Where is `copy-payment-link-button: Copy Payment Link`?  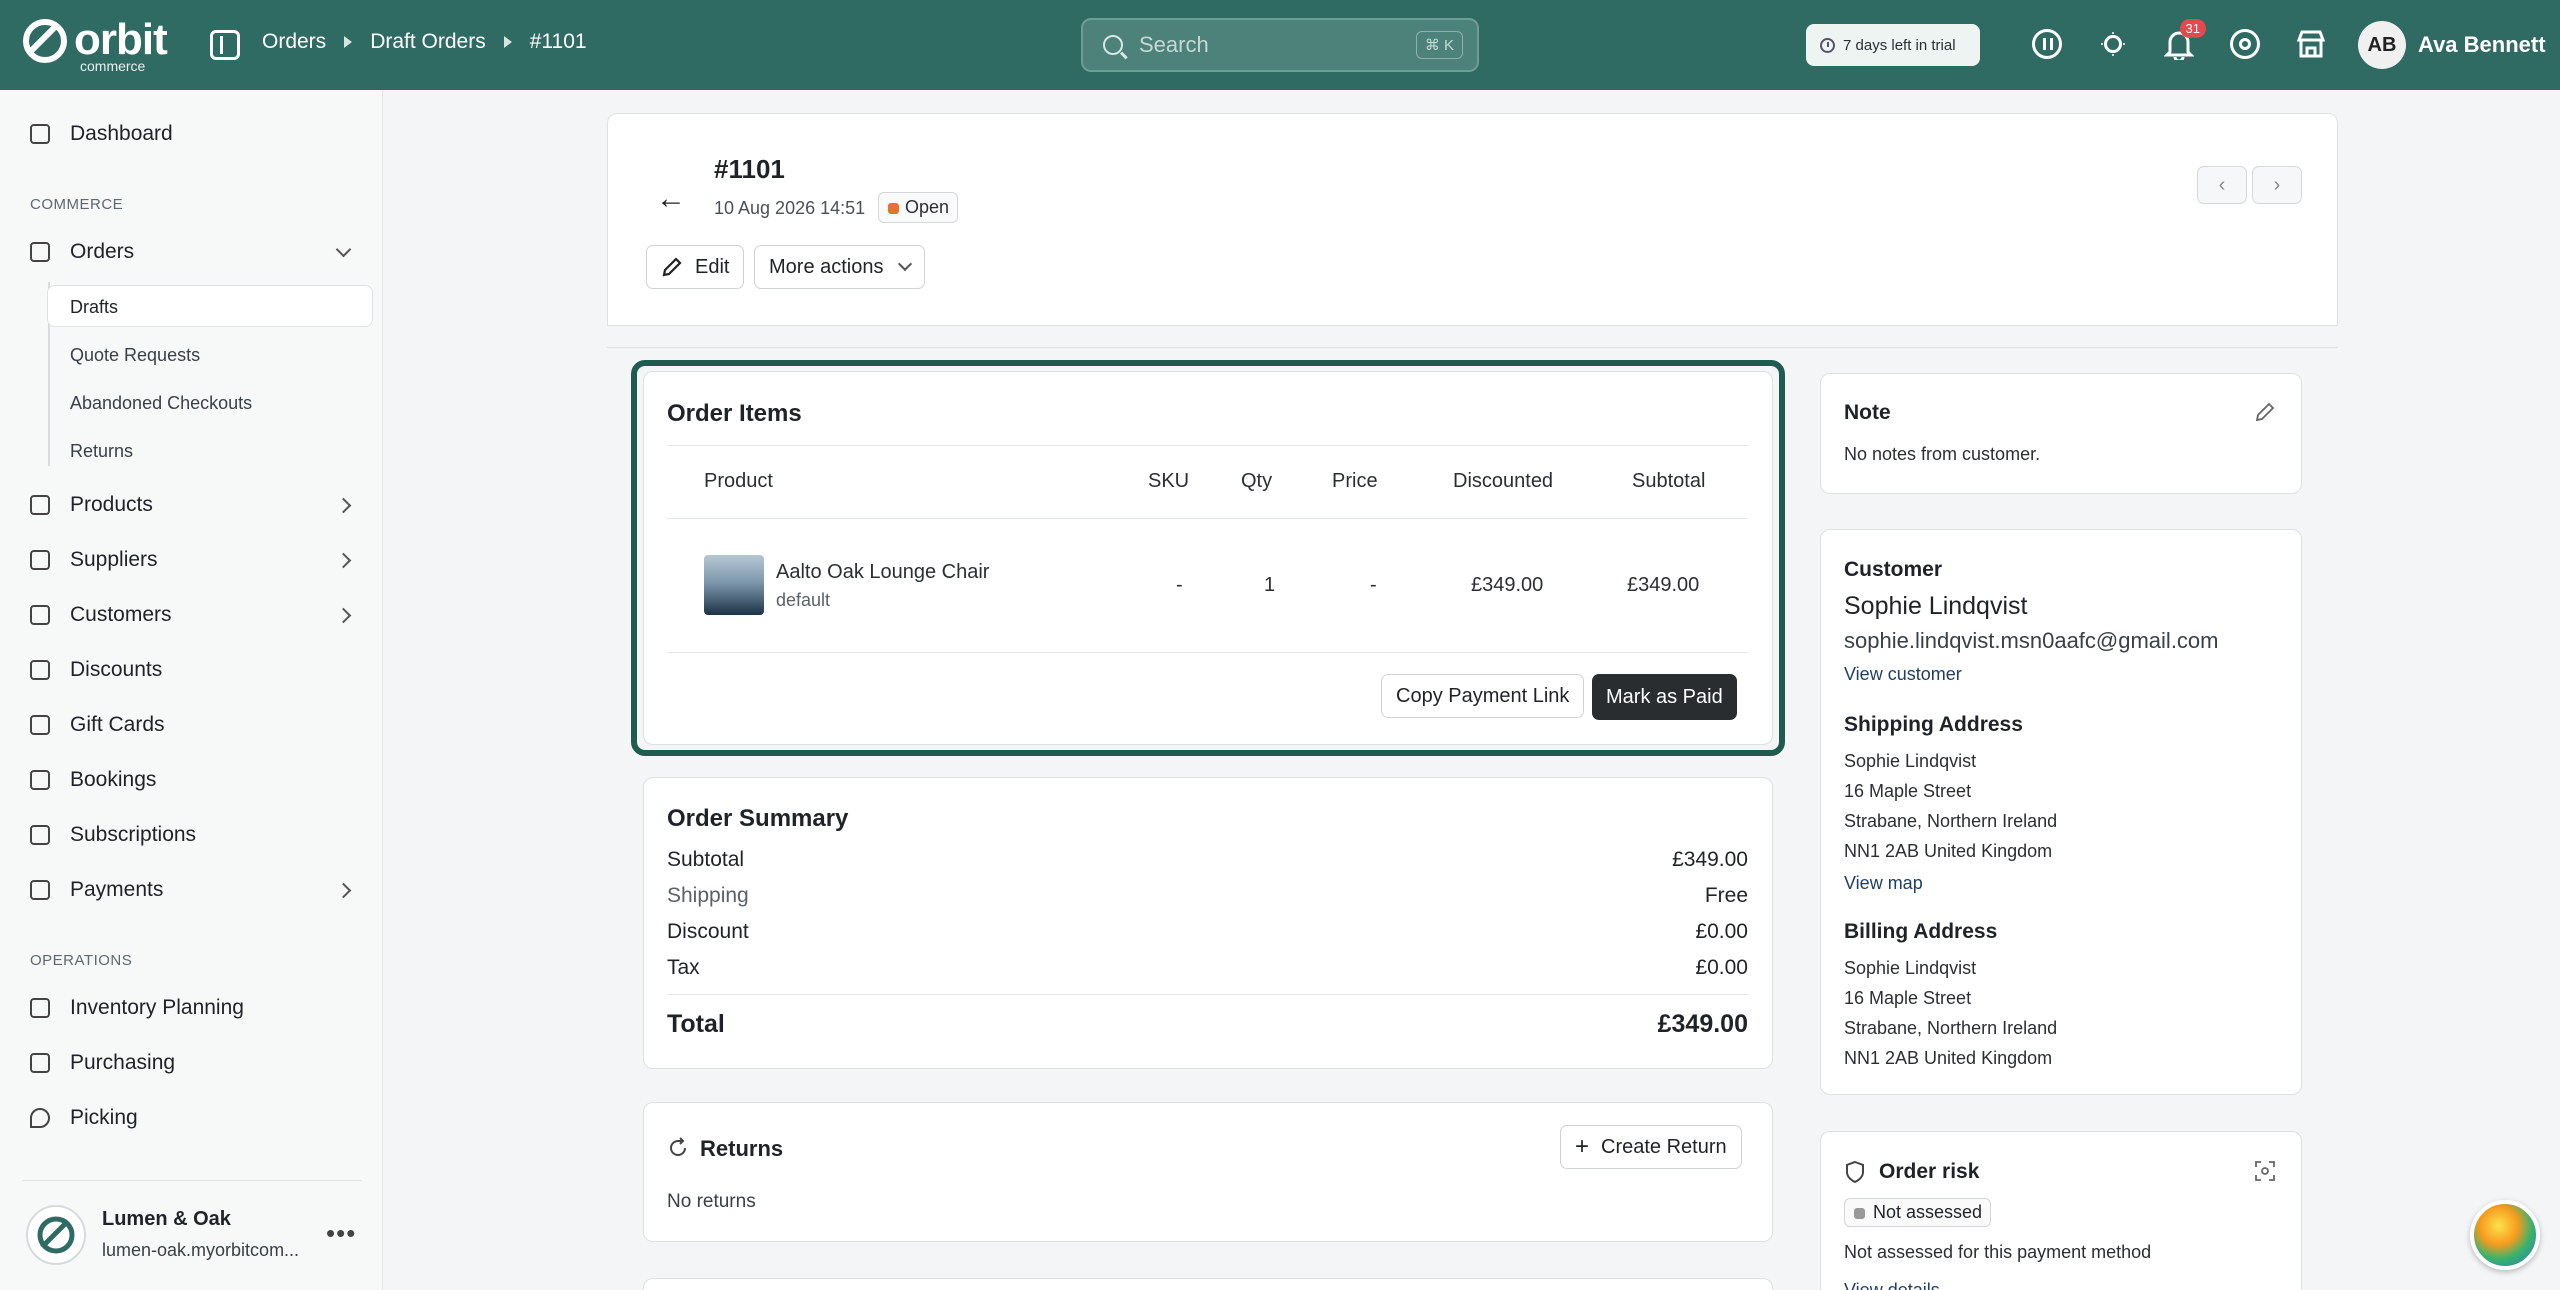
copy-payment-link-button: Copy Payment Link is located at coordinates (1483, 696).